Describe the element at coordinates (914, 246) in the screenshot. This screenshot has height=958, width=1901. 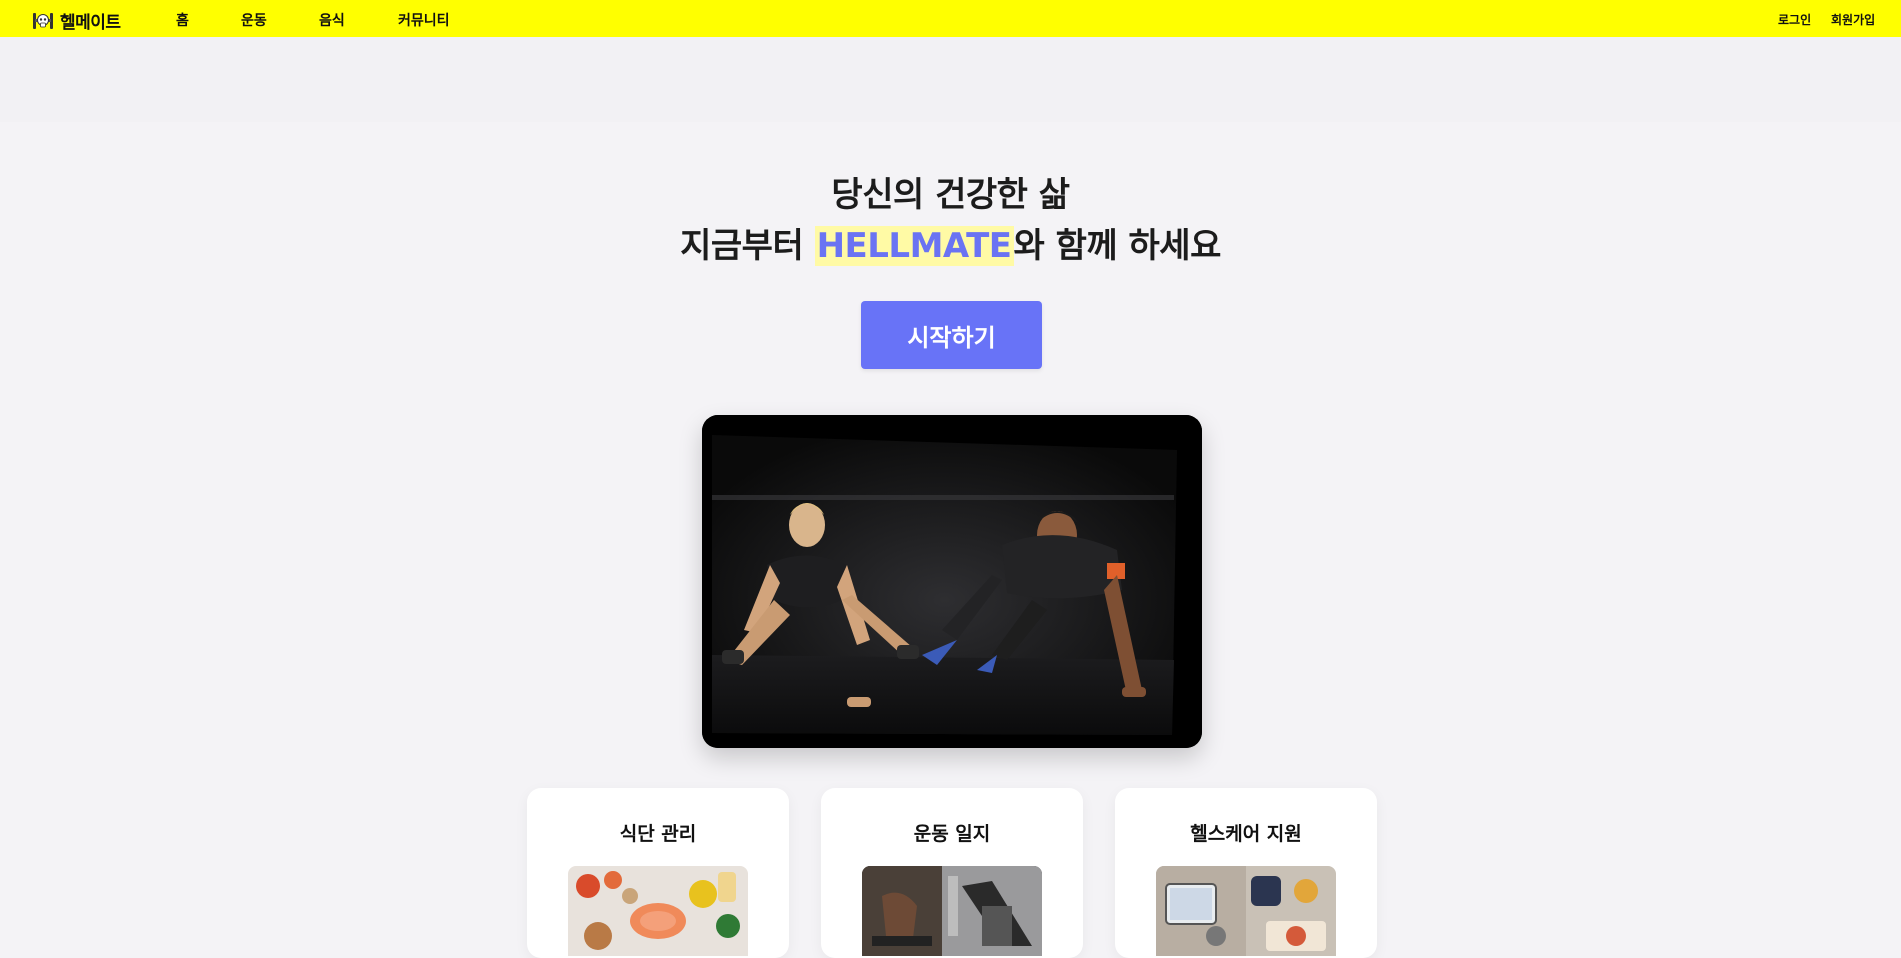
I see `headline-brand-highlight: HELLMATE` at that location.